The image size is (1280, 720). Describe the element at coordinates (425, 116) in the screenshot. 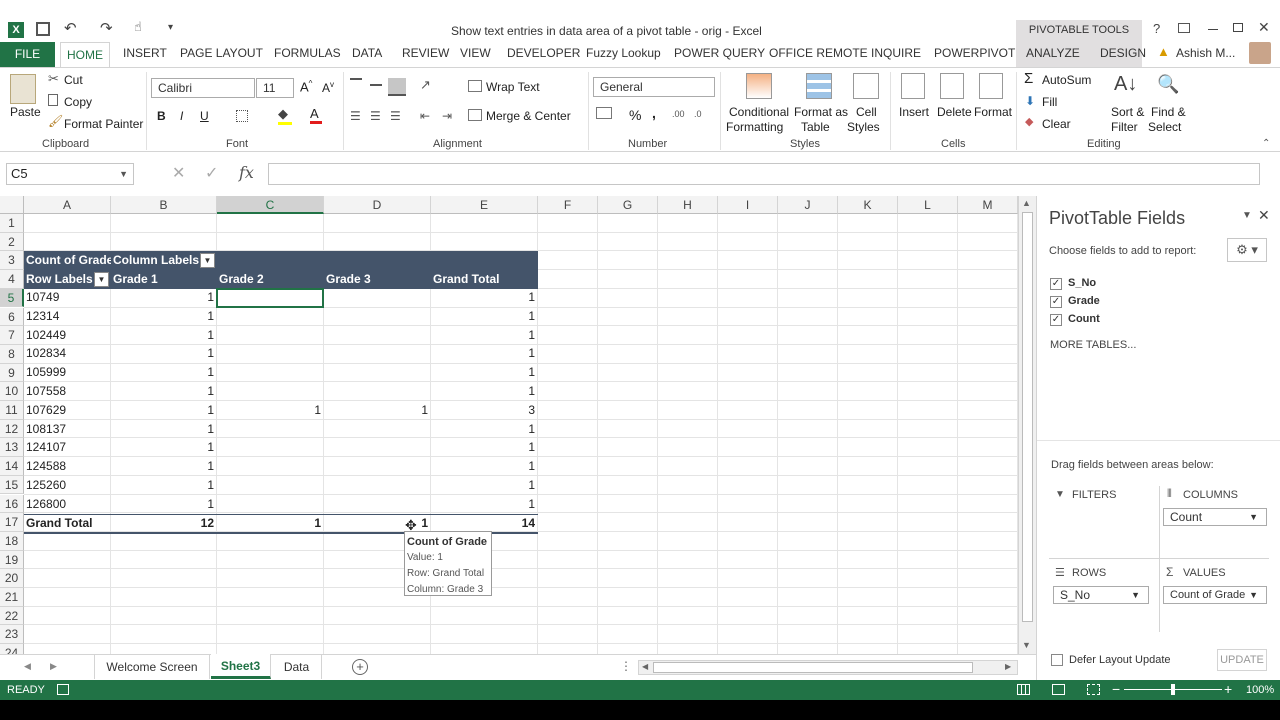

I see `decrease-indent-icon: ⇤` at that location.